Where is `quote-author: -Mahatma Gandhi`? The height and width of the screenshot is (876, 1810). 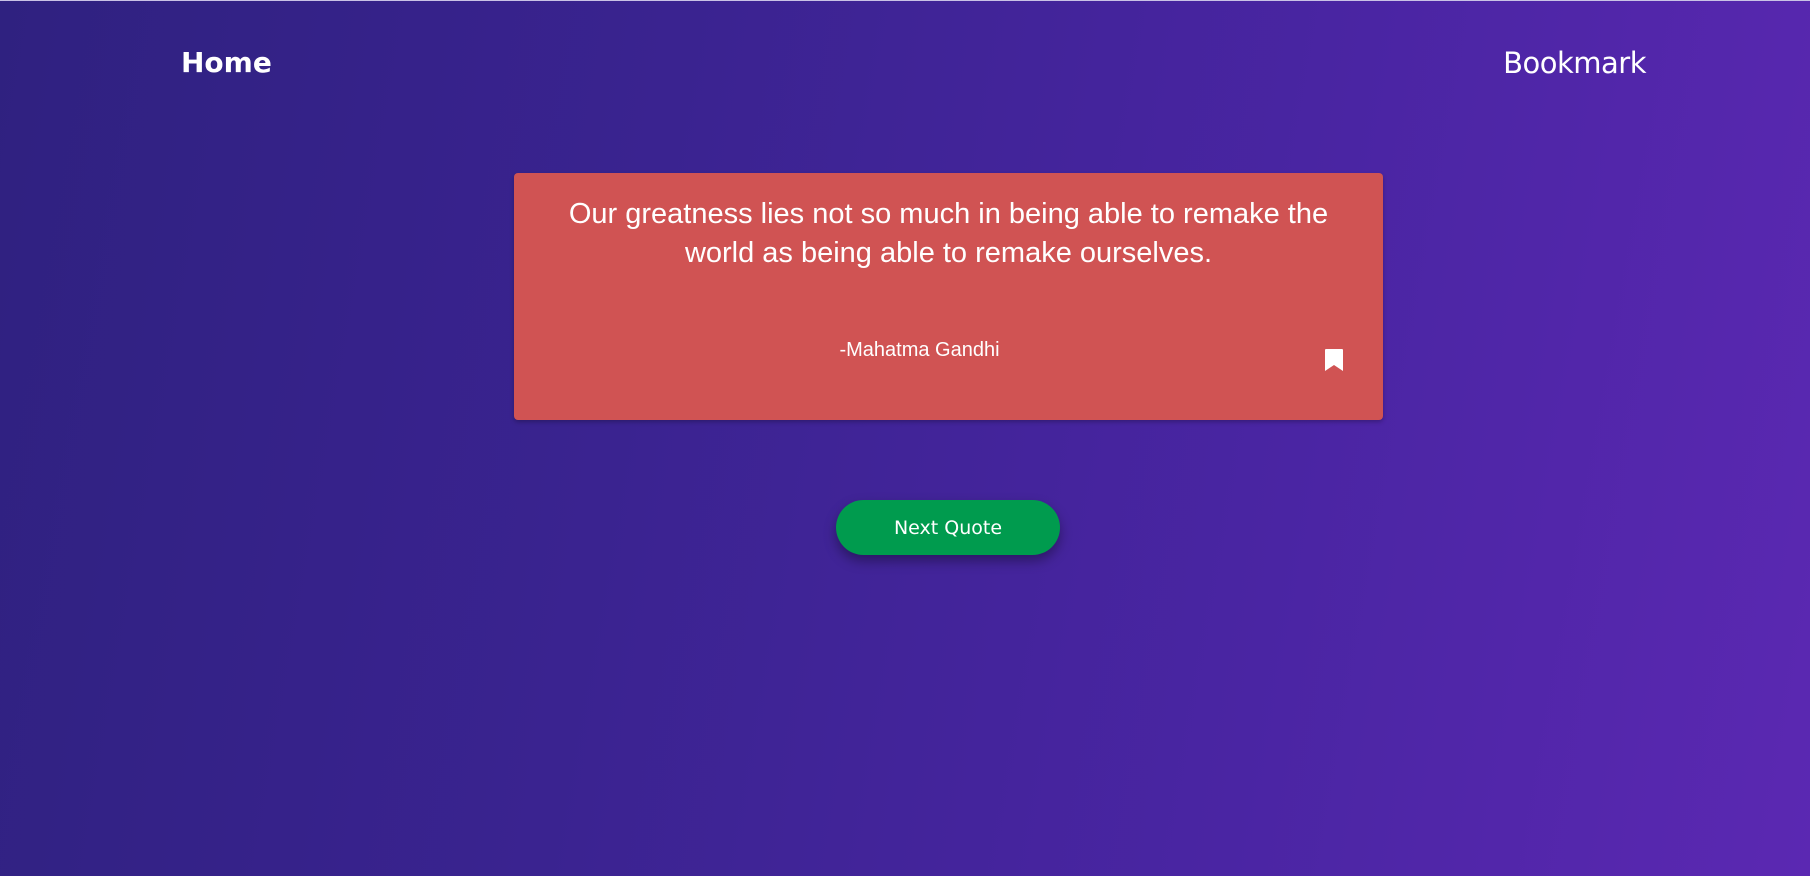 quote-author: -Mahatma Gandhi is located at coordinates (919, 350).